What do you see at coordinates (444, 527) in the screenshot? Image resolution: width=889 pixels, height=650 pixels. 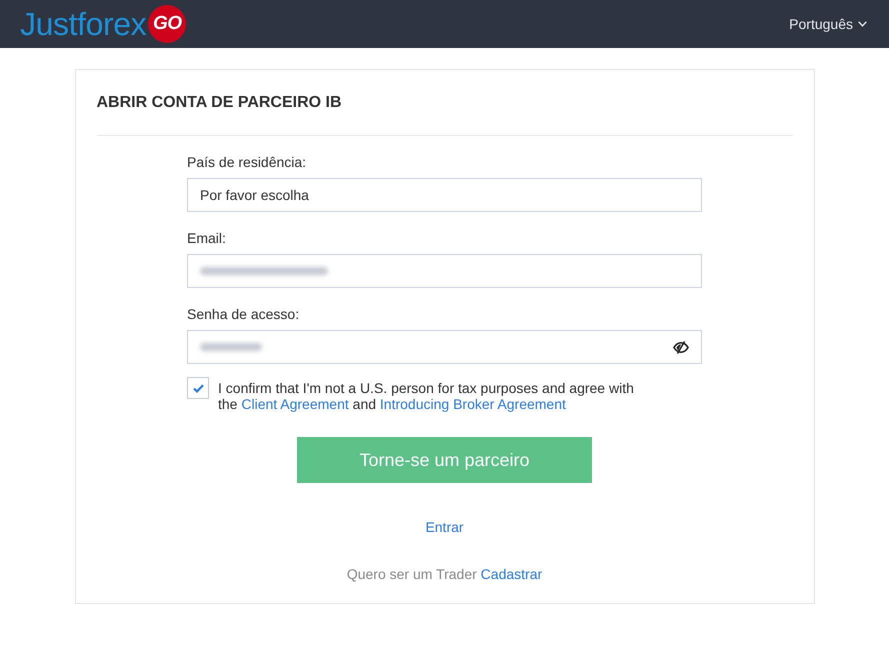 I see `login-link: Entrar` at bounding box center [444, 527].